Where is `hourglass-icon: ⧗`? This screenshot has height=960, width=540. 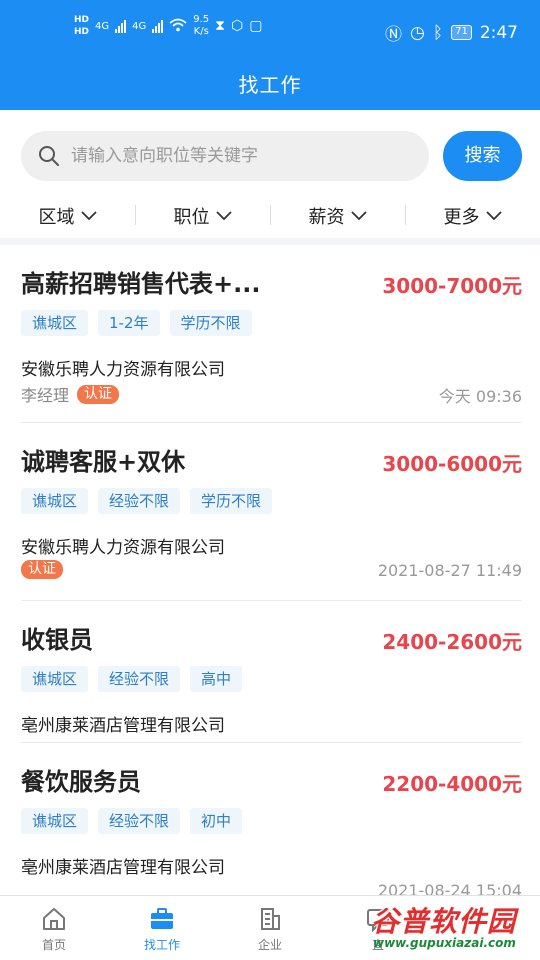 hourglass-icon: ⧗ is located at coordinates (220, 25).